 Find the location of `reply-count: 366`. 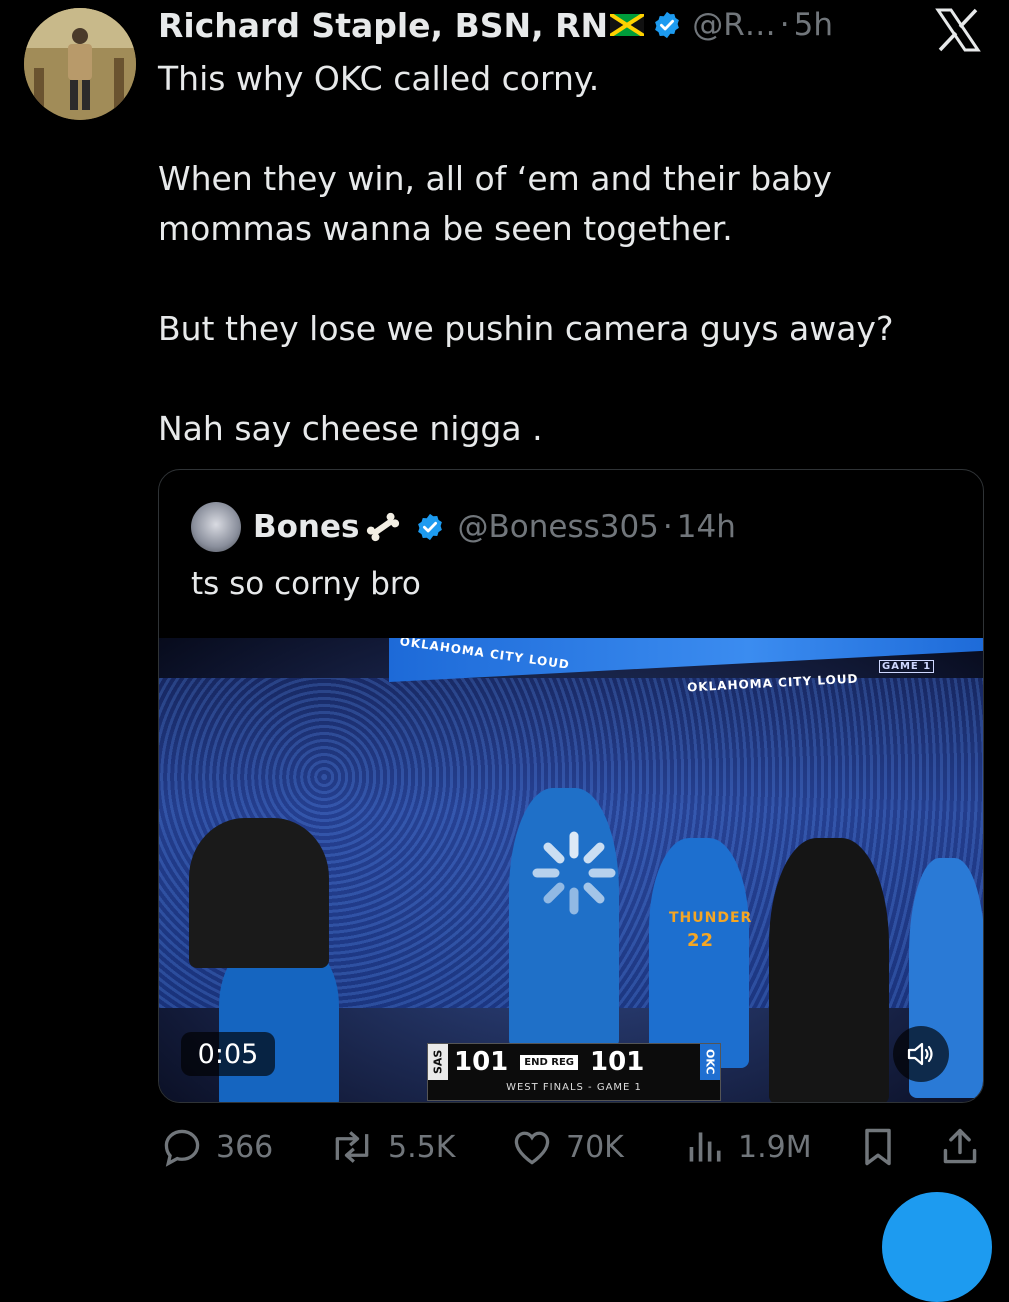

reply-count: 366 is located at coordinates (245, 1147).